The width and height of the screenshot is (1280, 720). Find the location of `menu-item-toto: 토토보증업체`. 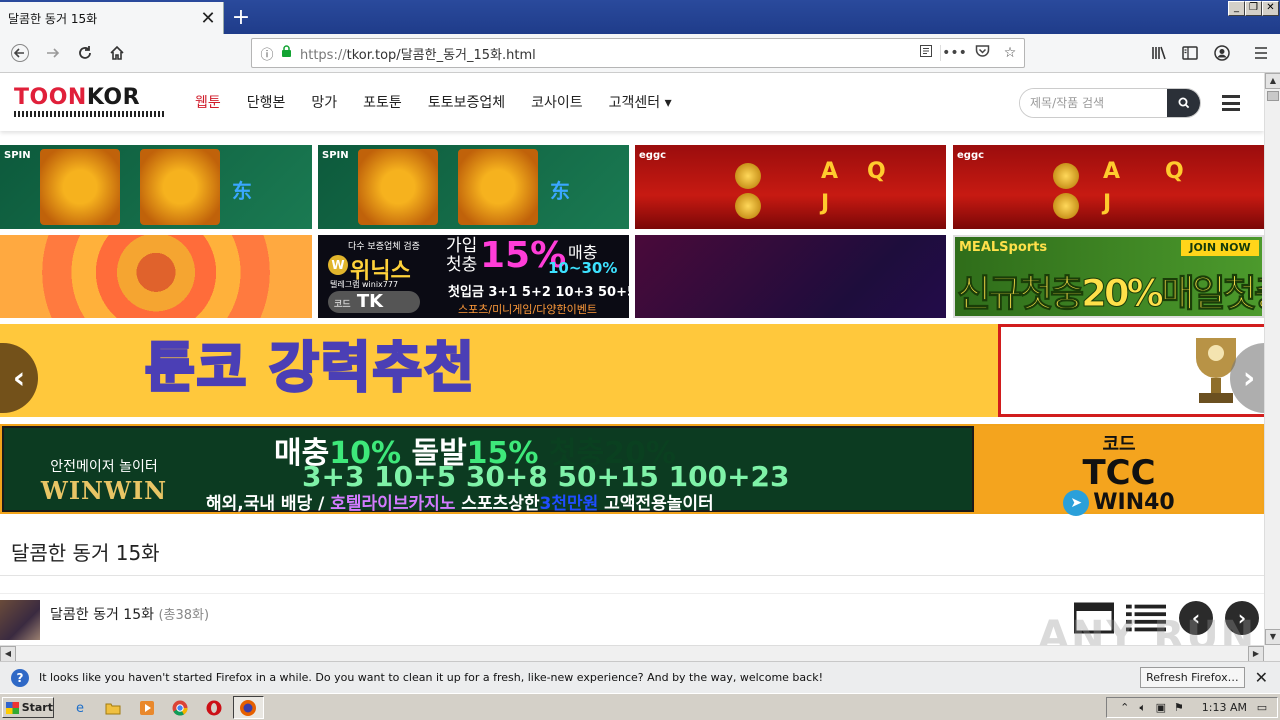

menu-item-toto: 토토보증업체 is located at coordinates (466, 102).